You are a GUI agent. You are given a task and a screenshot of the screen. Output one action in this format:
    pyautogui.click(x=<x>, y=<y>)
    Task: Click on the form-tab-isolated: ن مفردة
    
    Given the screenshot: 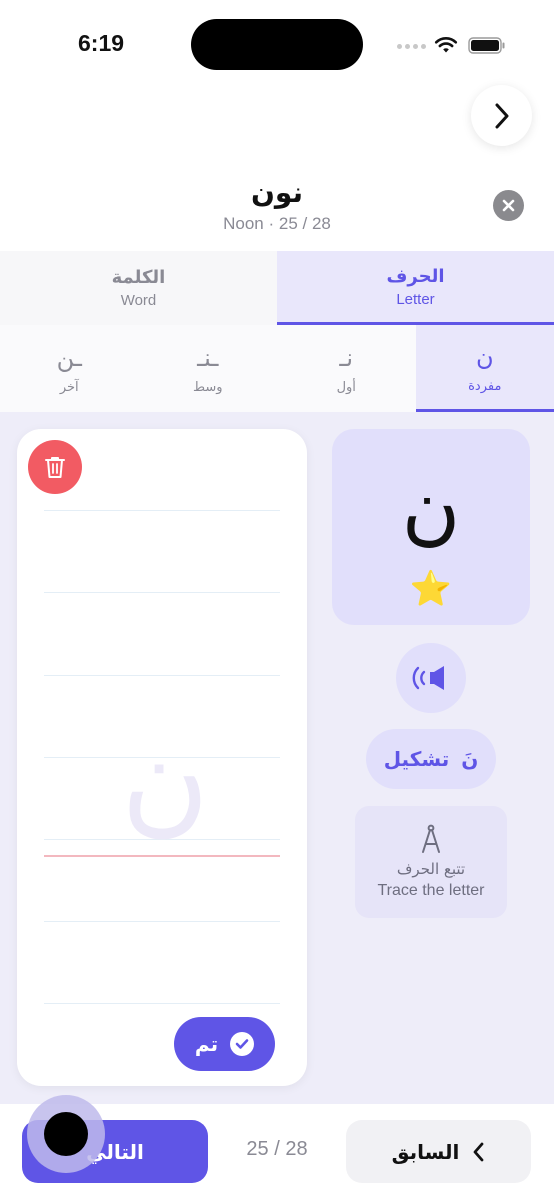 What is the action you would take?
    pyautogui.click(x=484, y=368)
    